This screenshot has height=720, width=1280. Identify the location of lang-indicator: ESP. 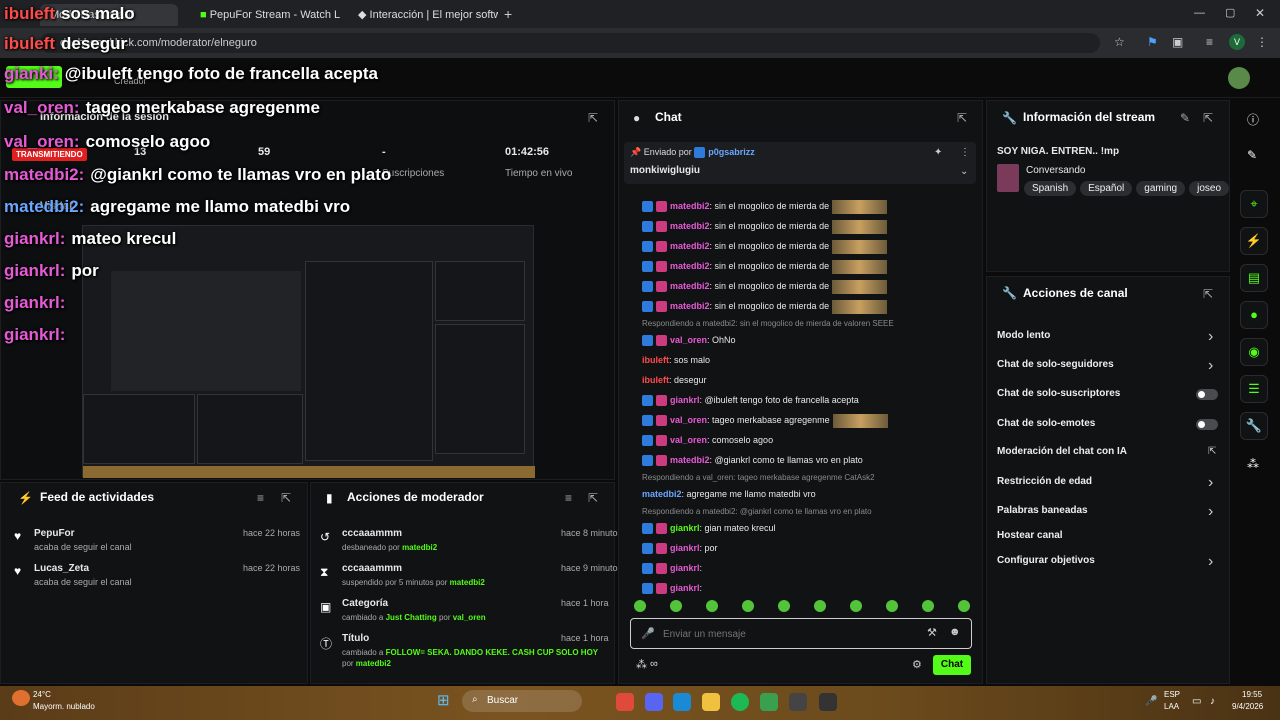
(1172, 694).